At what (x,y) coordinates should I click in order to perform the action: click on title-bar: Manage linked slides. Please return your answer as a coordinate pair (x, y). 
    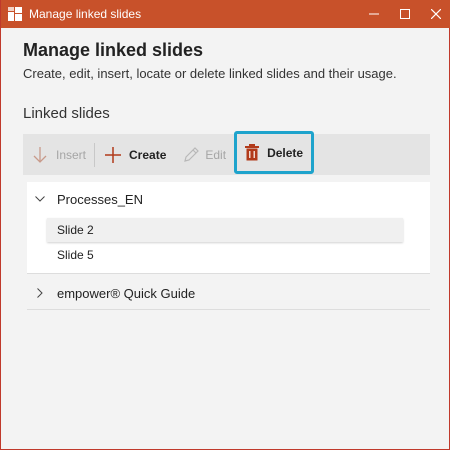
    Looking at the image, I should click on (225, 14).